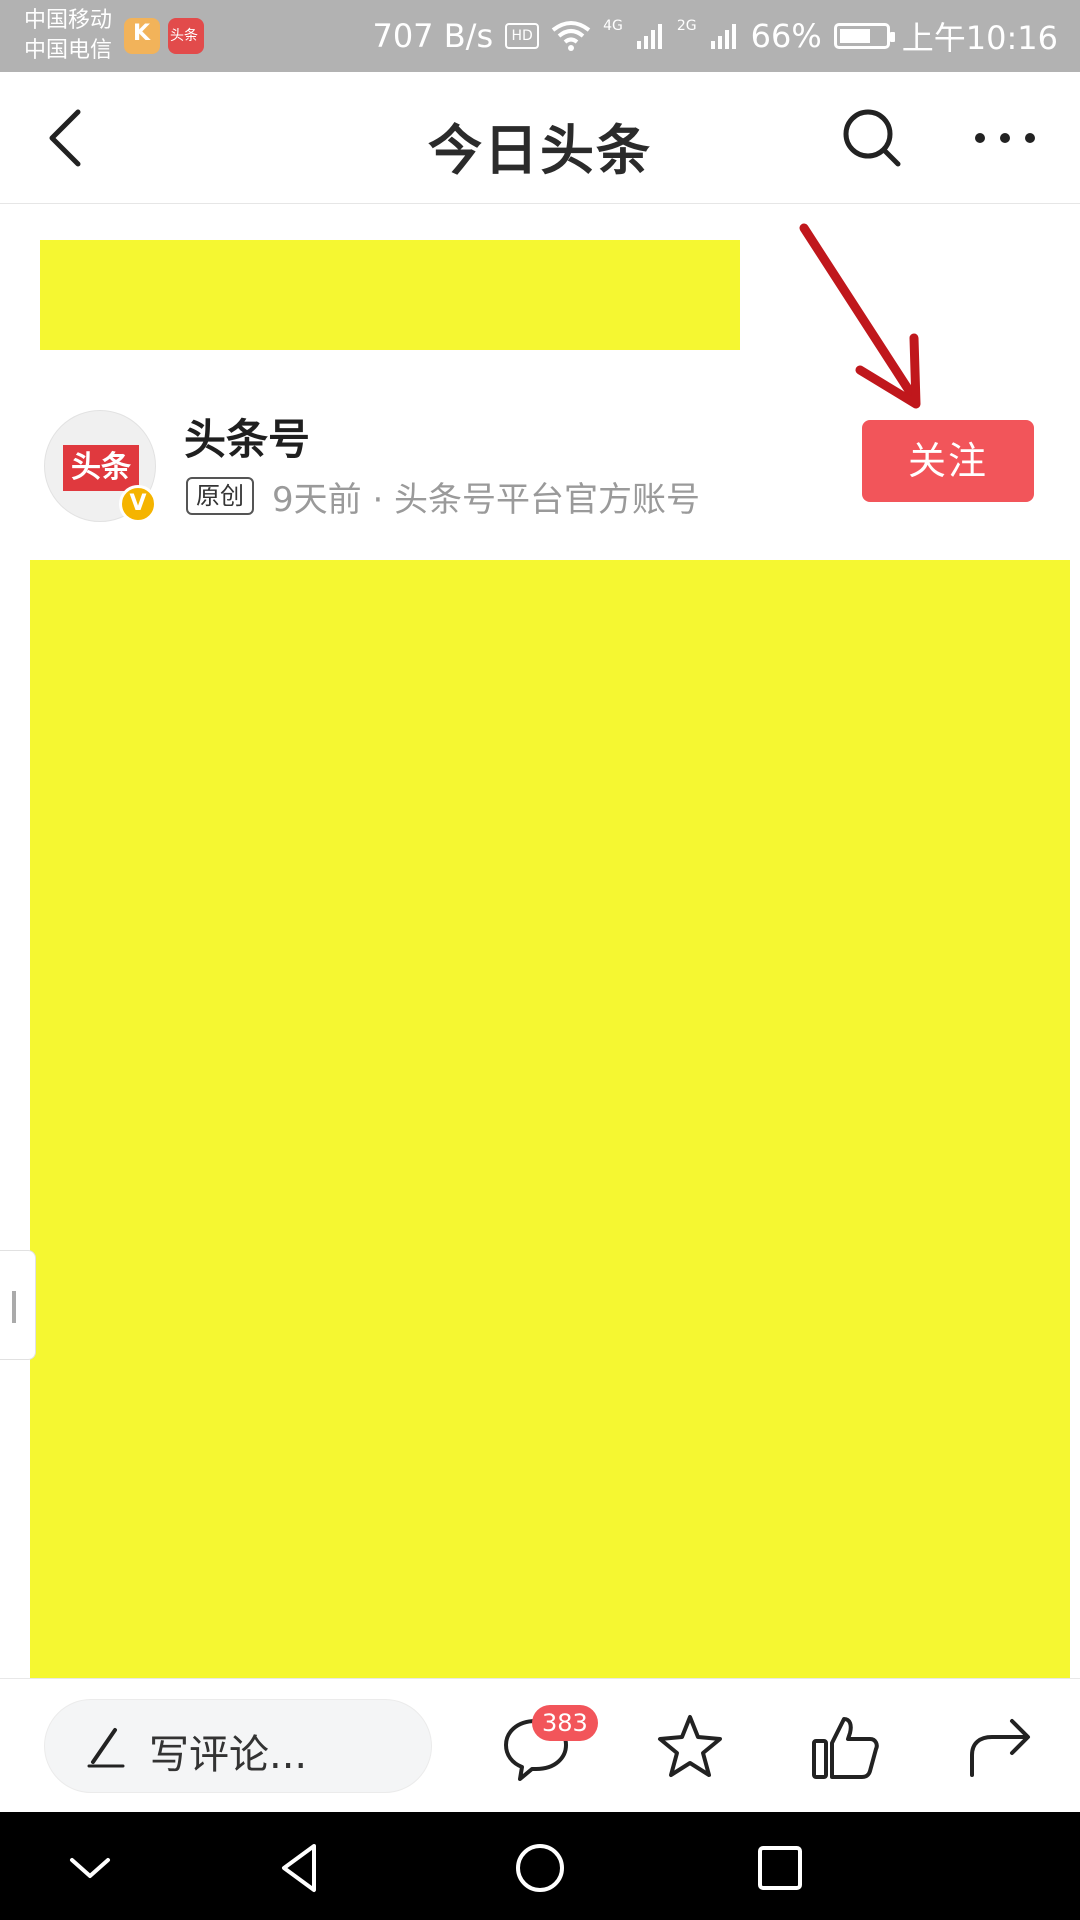 The height and width of the screenshot is (1920, 1080). Describe the element at coordinates (864, 36) in the screenshot. I see `battery-icon` at that location.